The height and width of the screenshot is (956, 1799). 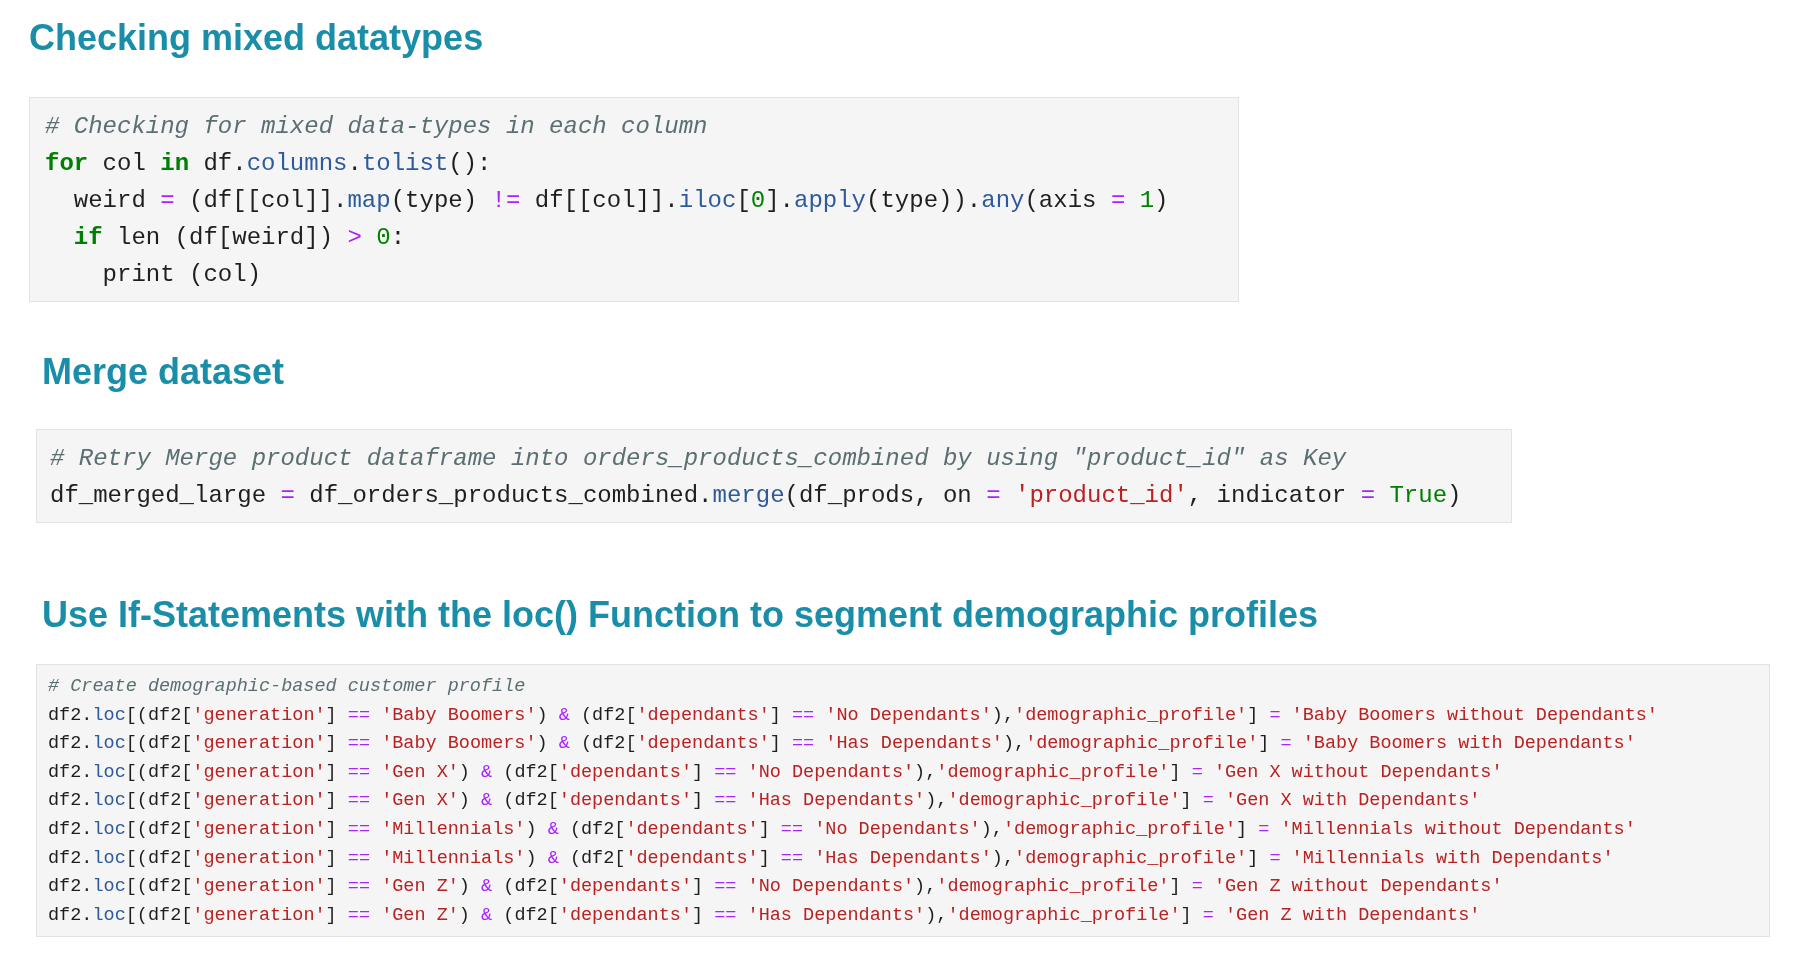 What do you see at coordinates (620, 201) in the screenshot?
I see `code-line: weird = (df[[col]].map(type) != df[[col]].iloc[0].apply(type)).any(axis = 1)` at bounding box center [620, 201].